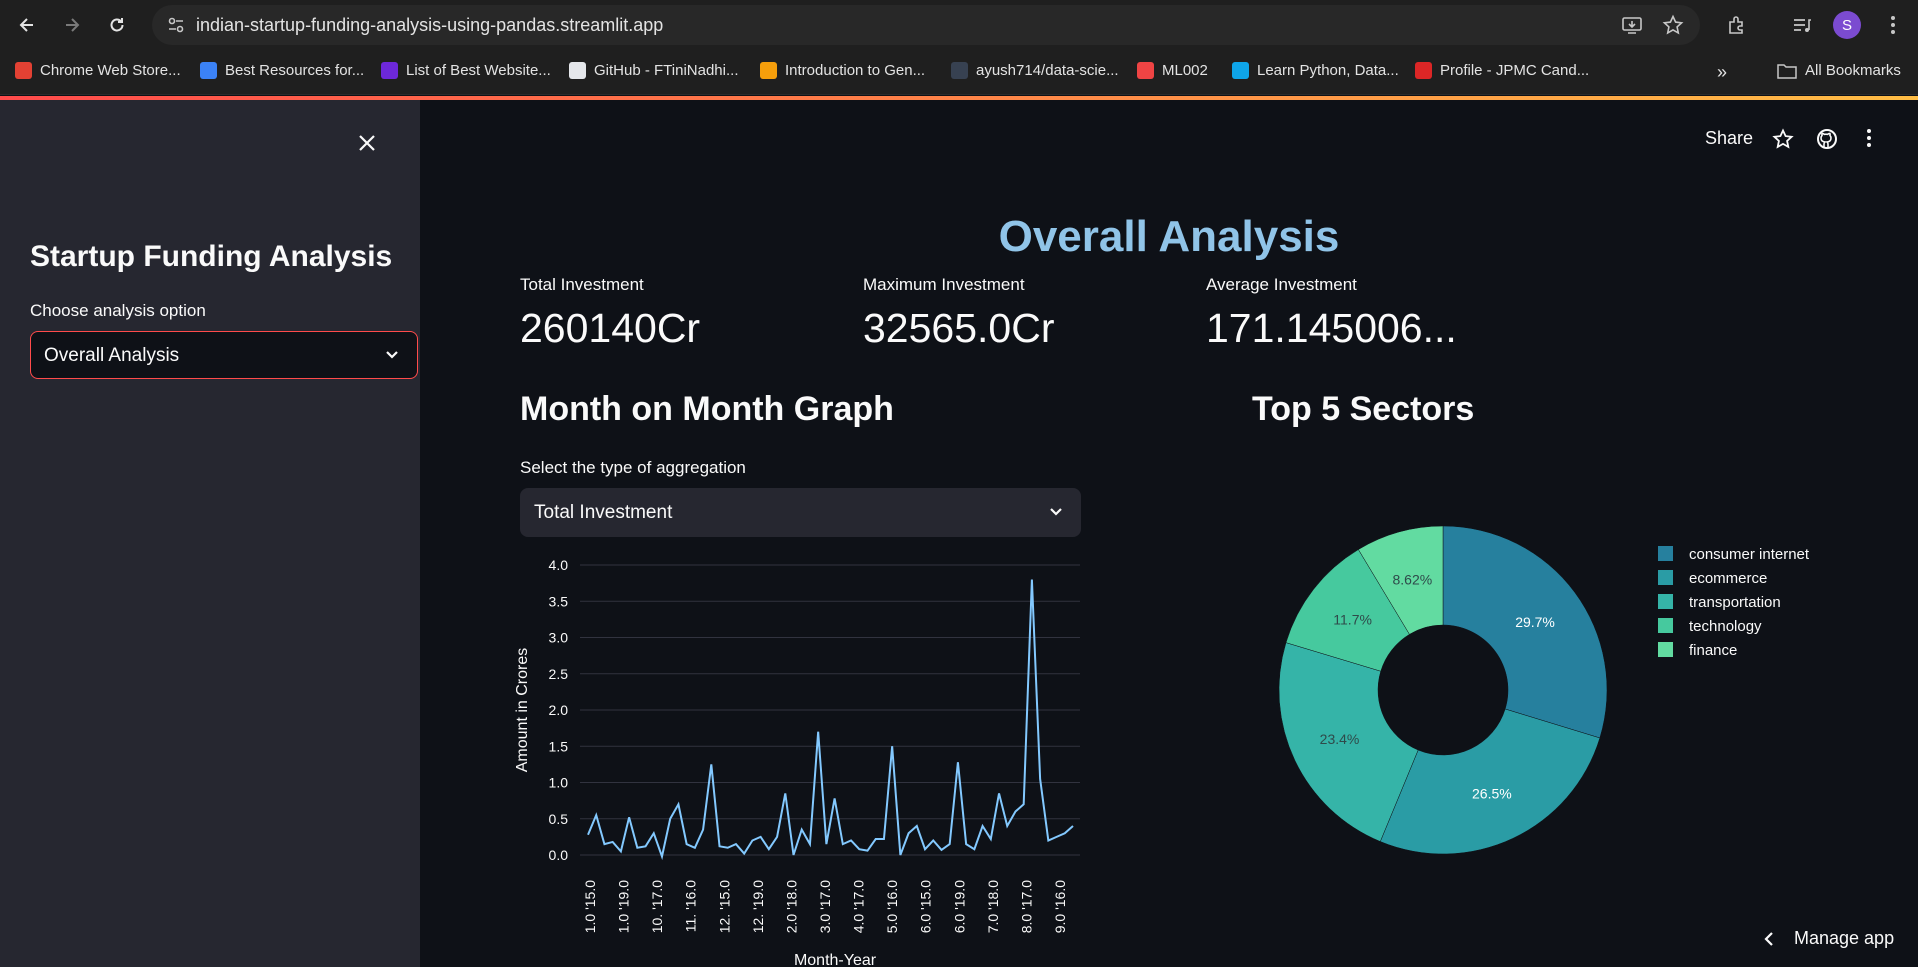 This screenshot has width=1918, height=967. Describe the element at coordinates (559, 565) in the screenshot. I see `y-tick-label: 4.0` at that location.